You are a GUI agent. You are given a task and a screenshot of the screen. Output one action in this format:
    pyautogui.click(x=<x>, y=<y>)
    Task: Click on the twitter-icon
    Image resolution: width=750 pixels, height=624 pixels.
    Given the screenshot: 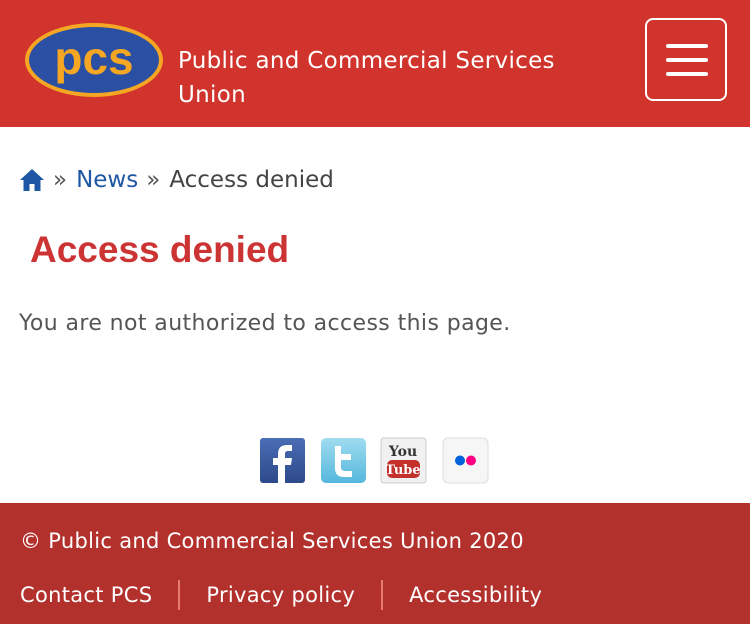 What is the action you would take?
    pyautogui.click(x=343, y=460)
    